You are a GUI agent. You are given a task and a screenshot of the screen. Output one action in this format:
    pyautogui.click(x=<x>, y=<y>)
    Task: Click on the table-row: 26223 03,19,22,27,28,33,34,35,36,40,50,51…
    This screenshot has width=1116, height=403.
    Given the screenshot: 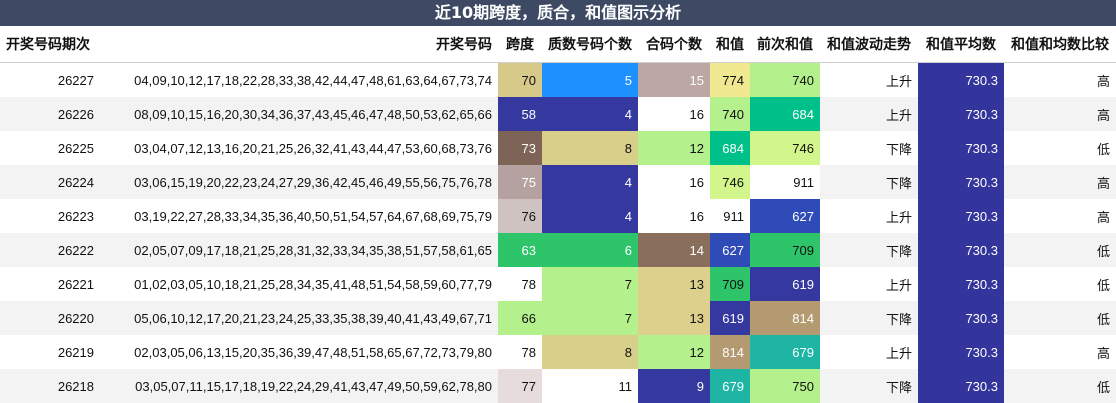 What is the action you would take?
    pyautogui.click(x=558, y=216)
    